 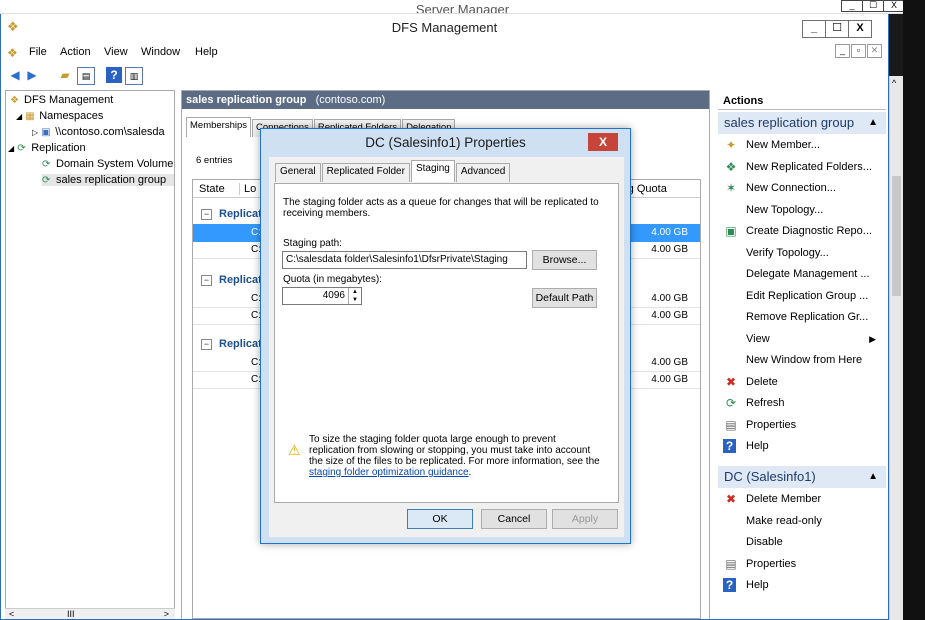 I want to click on warning-icon: ⚠, so click(x=294, y=450).